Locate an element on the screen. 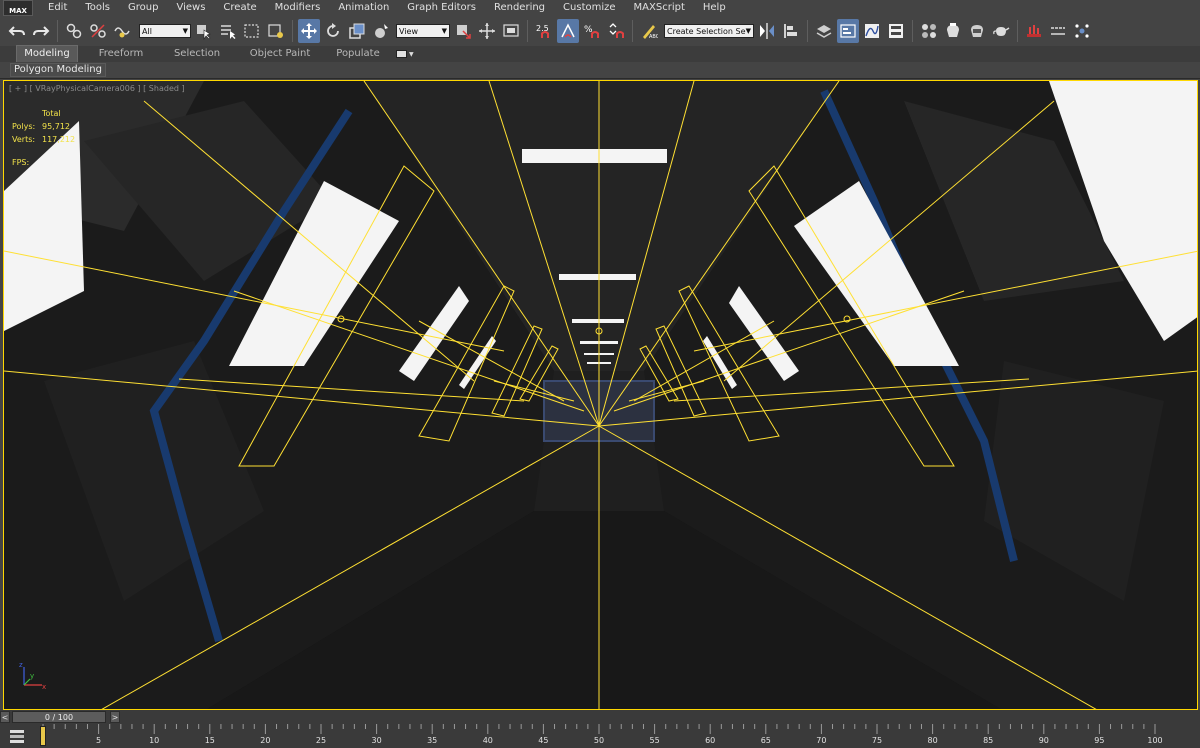  menu-edit: Edit is located at coordinates (57, 8).